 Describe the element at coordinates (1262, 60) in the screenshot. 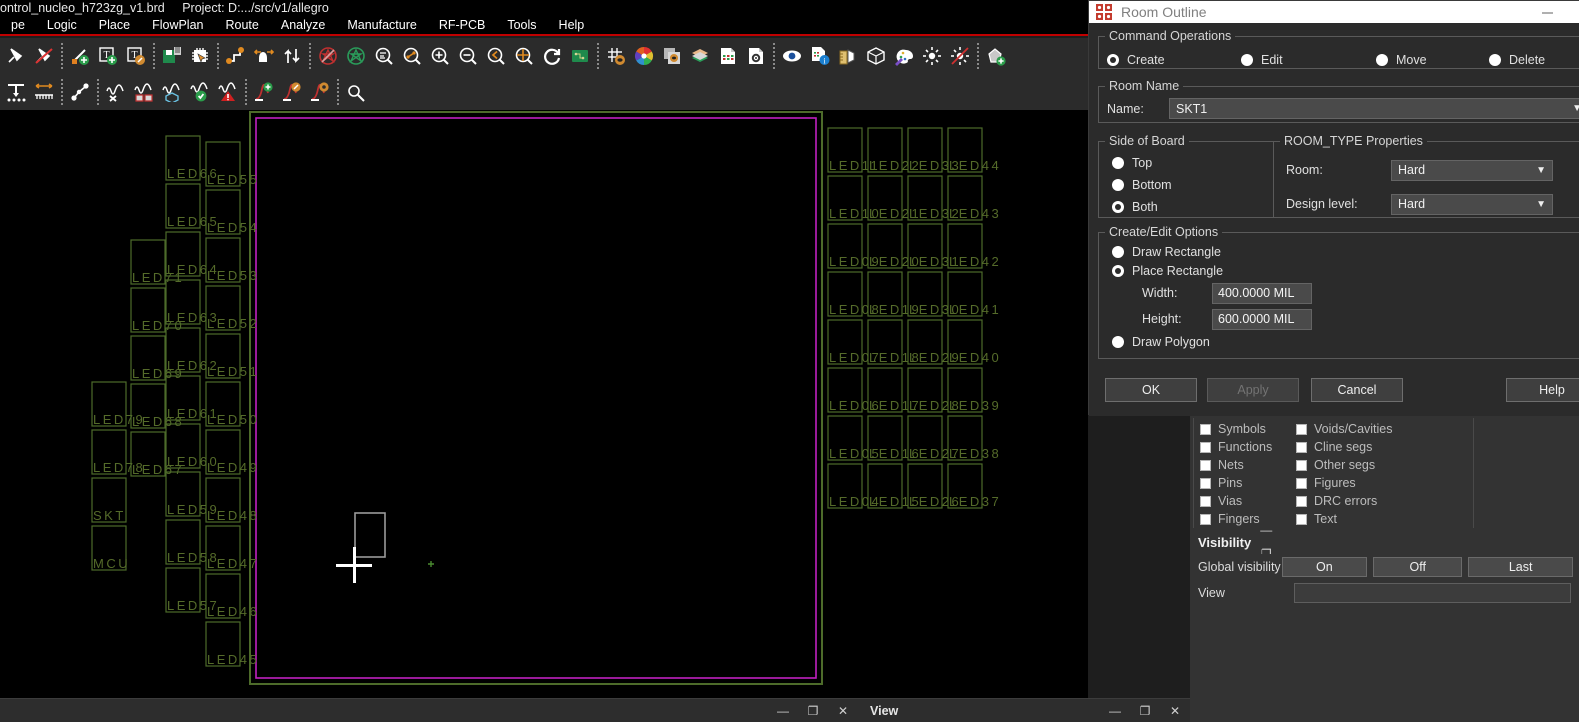

I see `command-operation-edit: Edit` at that location.